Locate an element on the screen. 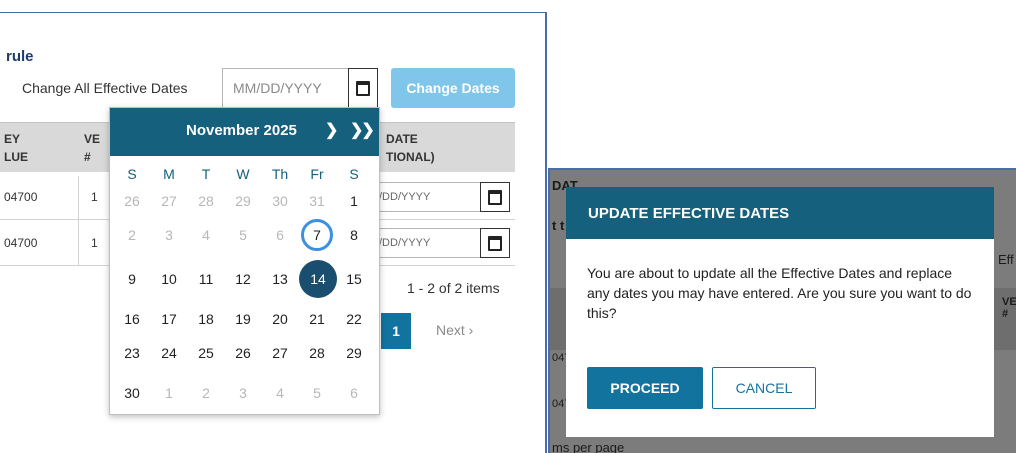 The width and height of the screenshot is (1016, 453). day-number: 1 is located at coordinates (354, 201).